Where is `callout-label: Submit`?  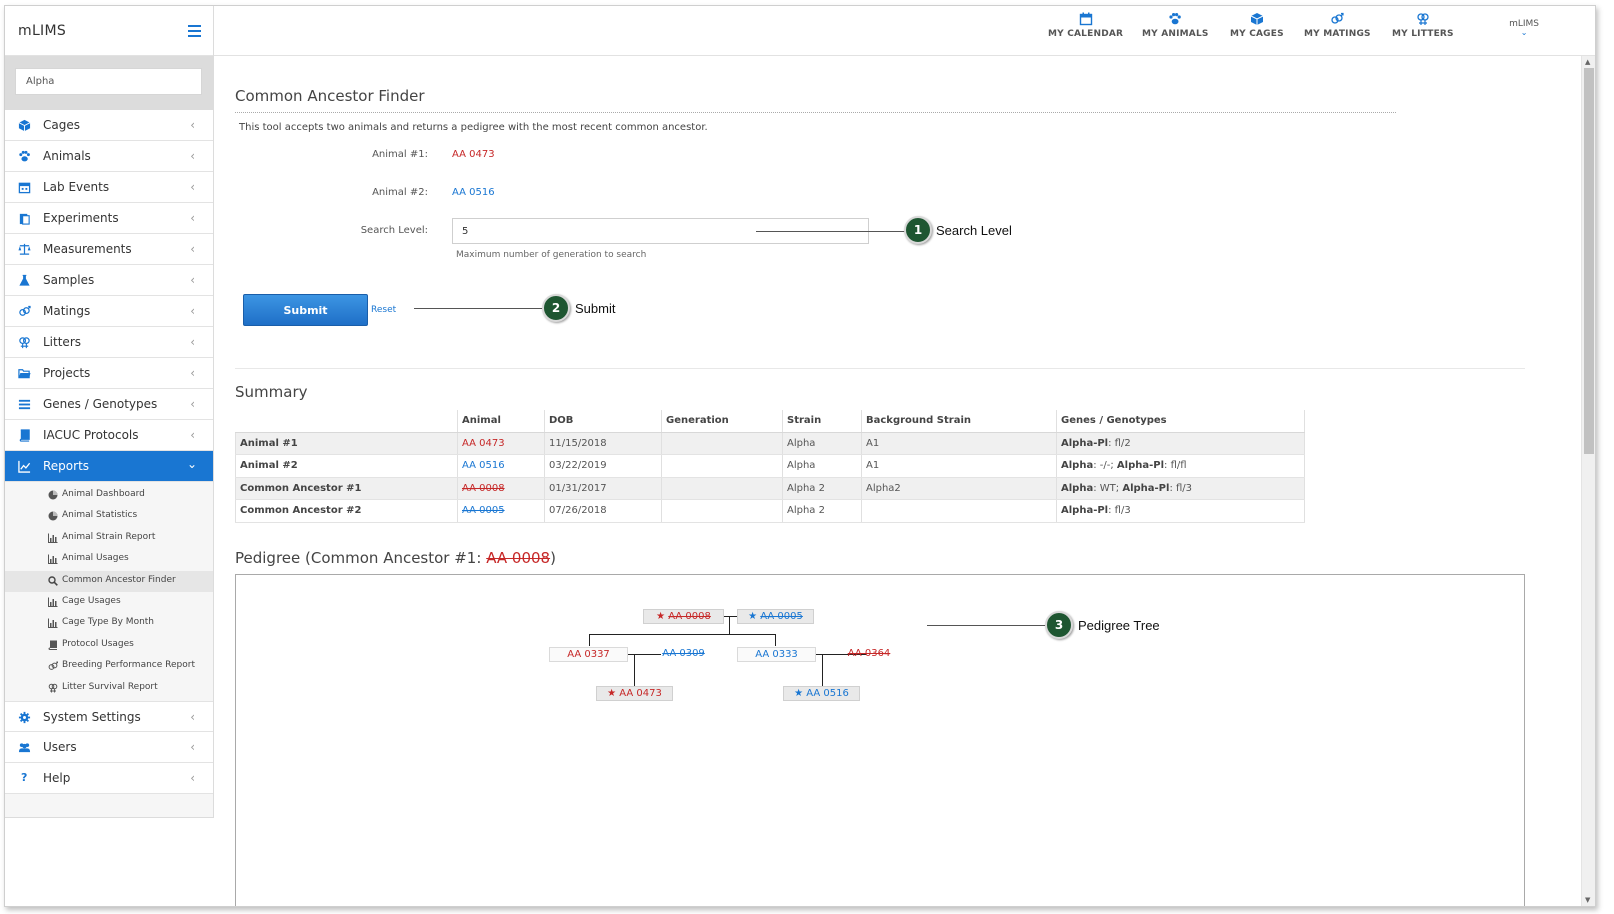
callout-label: Submit is located at coordinates (595, 308).